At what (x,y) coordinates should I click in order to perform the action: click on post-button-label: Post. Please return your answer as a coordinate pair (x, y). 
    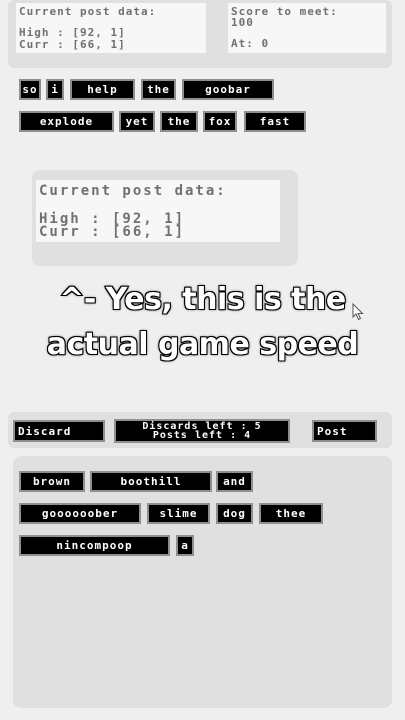
    Looking at the image, I should click on (332, 431).